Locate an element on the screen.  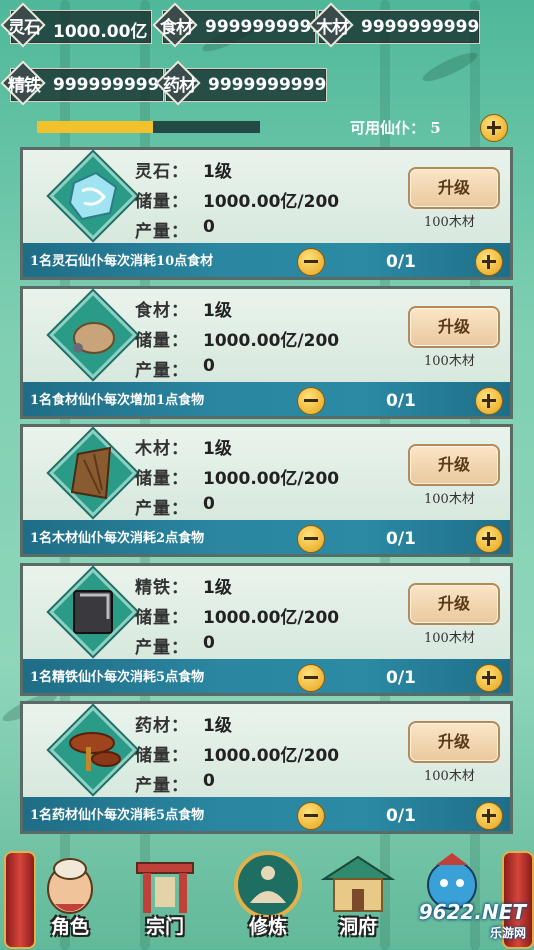
available-label: 可用仙仆： is located at coordinates (388, 128).